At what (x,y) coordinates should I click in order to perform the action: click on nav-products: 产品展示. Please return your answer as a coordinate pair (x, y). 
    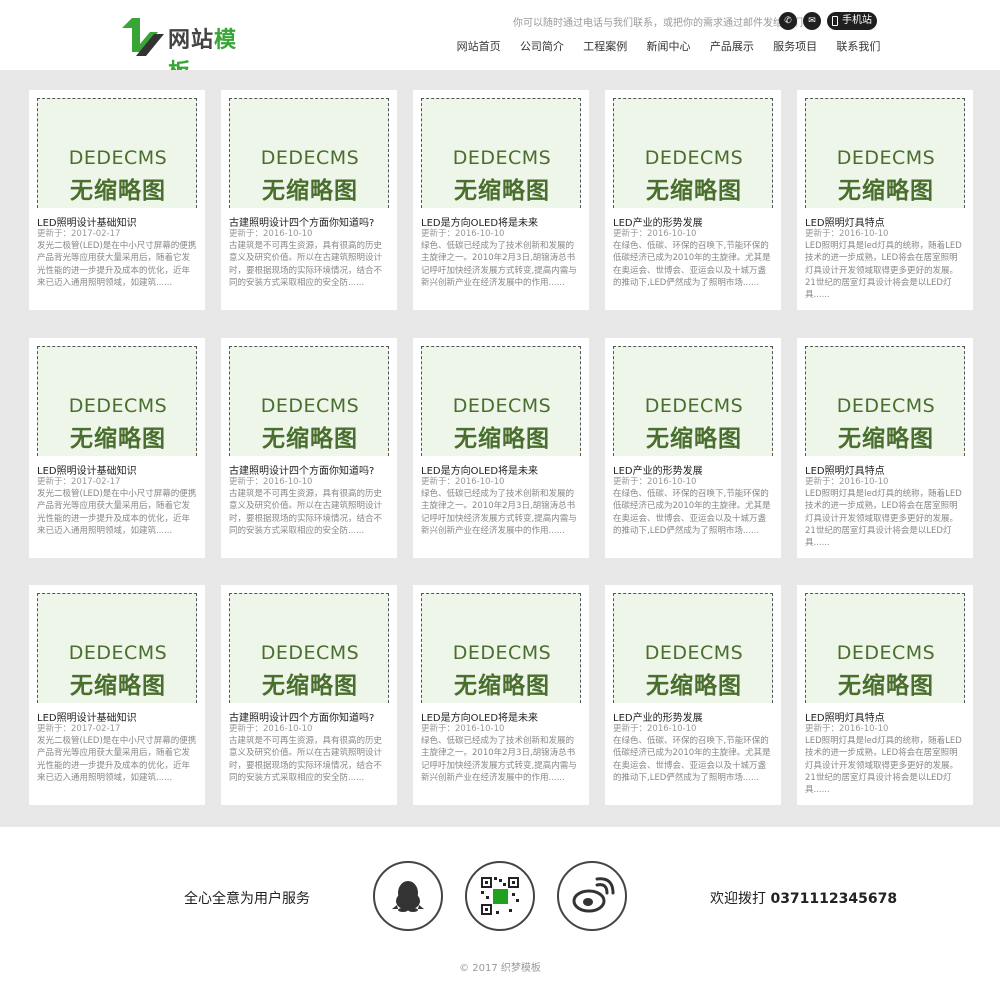
    Looking at the image, I should click on (731, 46).